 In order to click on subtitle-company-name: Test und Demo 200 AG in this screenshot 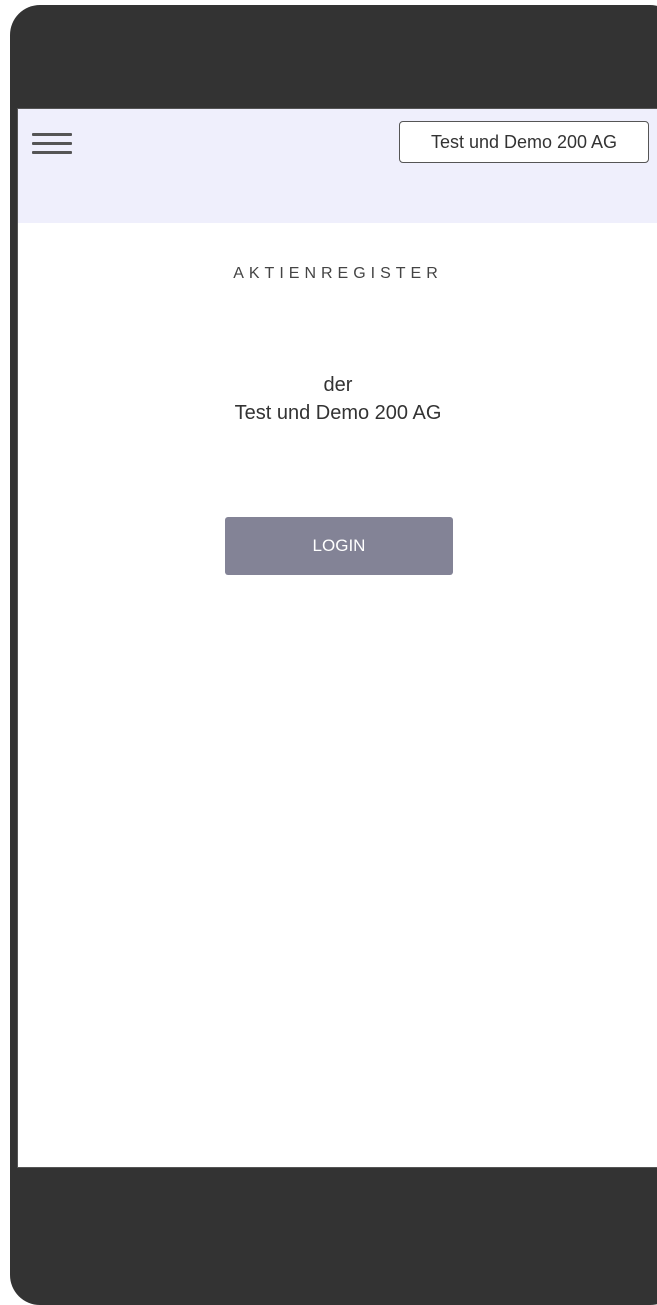, I will do `click(338, 413)`.